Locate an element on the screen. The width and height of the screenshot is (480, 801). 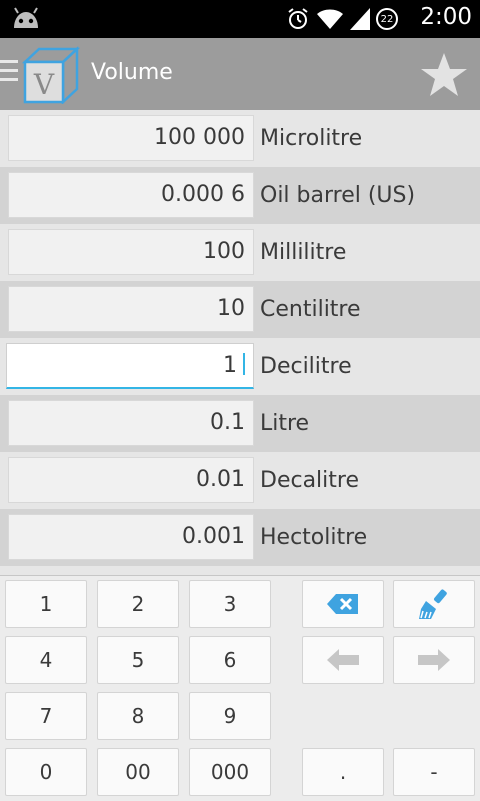
key-3: 3 is located at coordinates (230, 604).